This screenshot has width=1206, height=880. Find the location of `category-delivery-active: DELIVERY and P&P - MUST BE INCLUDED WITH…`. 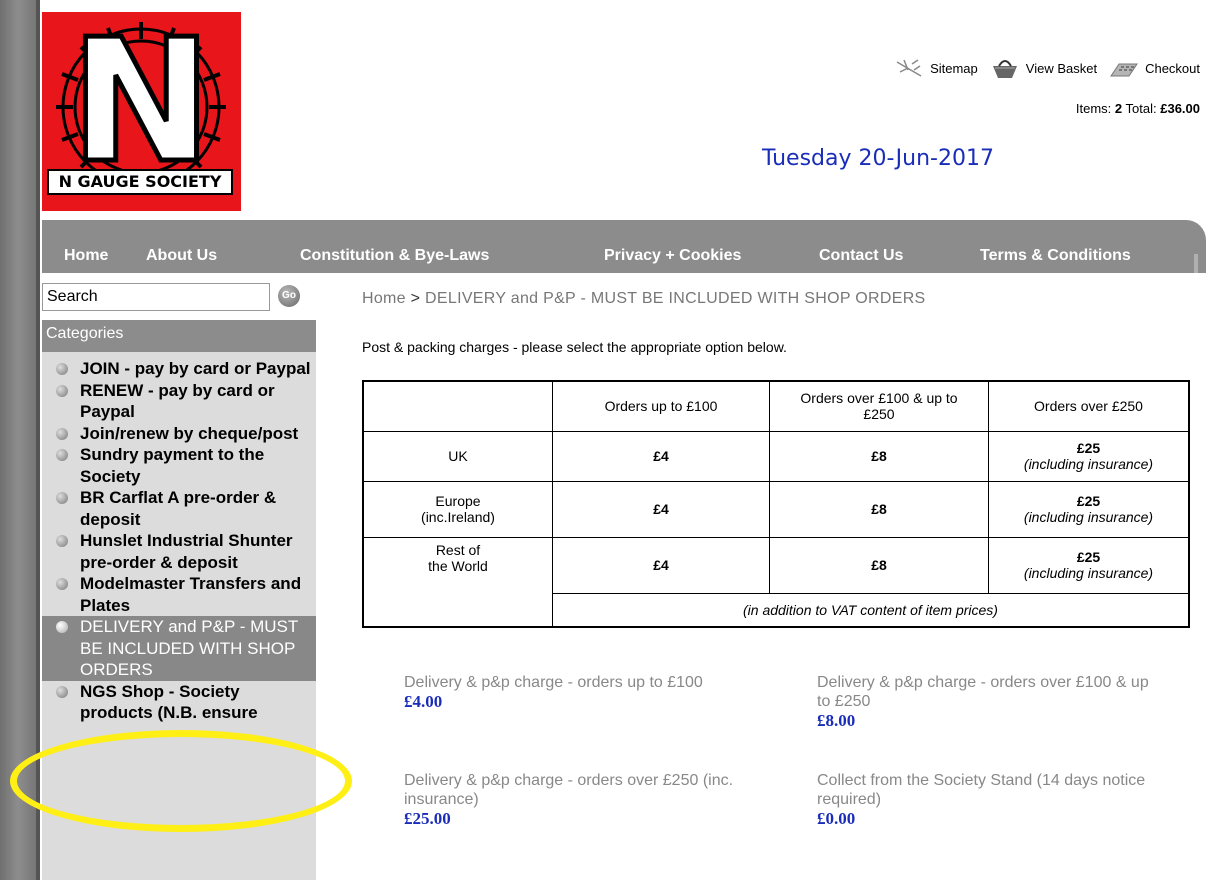

category-delivery-active: DELIVERY and P&P - MUST BE INCLUDED WITH… is located at coordinates (179, 648).